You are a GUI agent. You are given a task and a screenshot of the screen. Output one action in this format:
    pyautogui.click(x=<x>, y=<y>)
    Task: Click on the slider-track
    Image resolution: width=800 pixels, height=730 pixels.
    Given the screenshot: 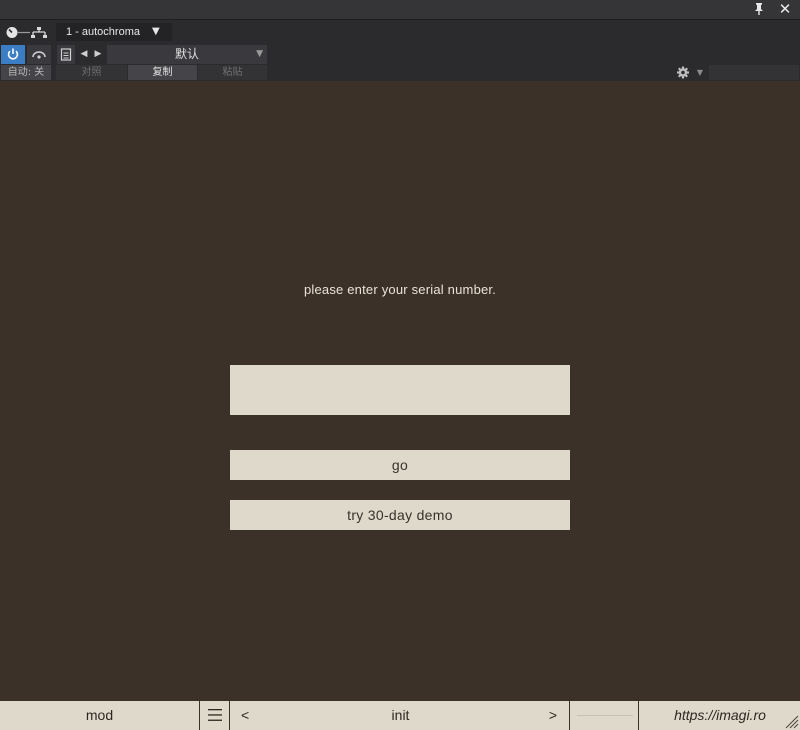 What is the action you would take?
    pyautogui.click(x=605, y=715)
    